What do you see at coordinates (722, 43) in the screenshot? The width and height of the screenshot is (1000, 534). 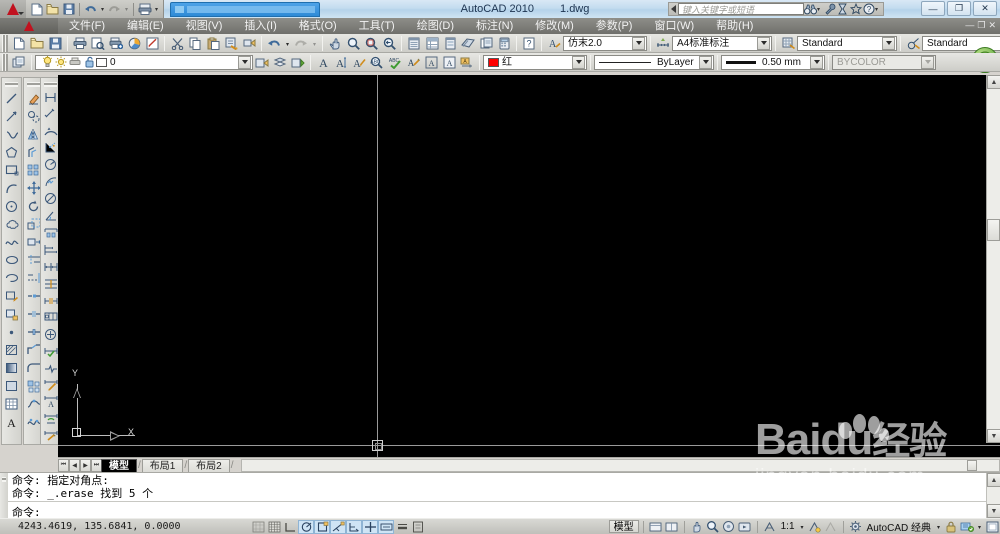 I see `dimension-style-combo: A4标准标注` at bounding box center [722, 43].